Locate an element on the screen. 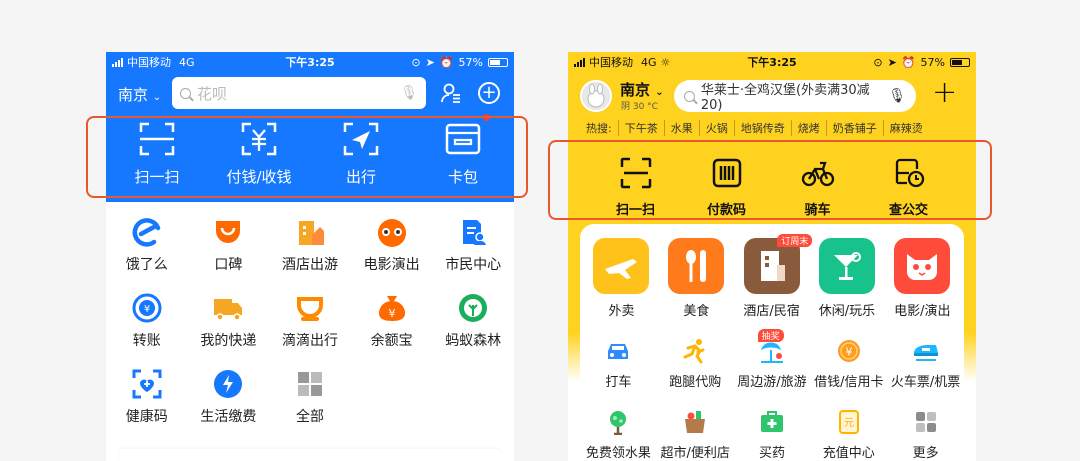  service-food: 美食 is located at coordinates (696, 278).